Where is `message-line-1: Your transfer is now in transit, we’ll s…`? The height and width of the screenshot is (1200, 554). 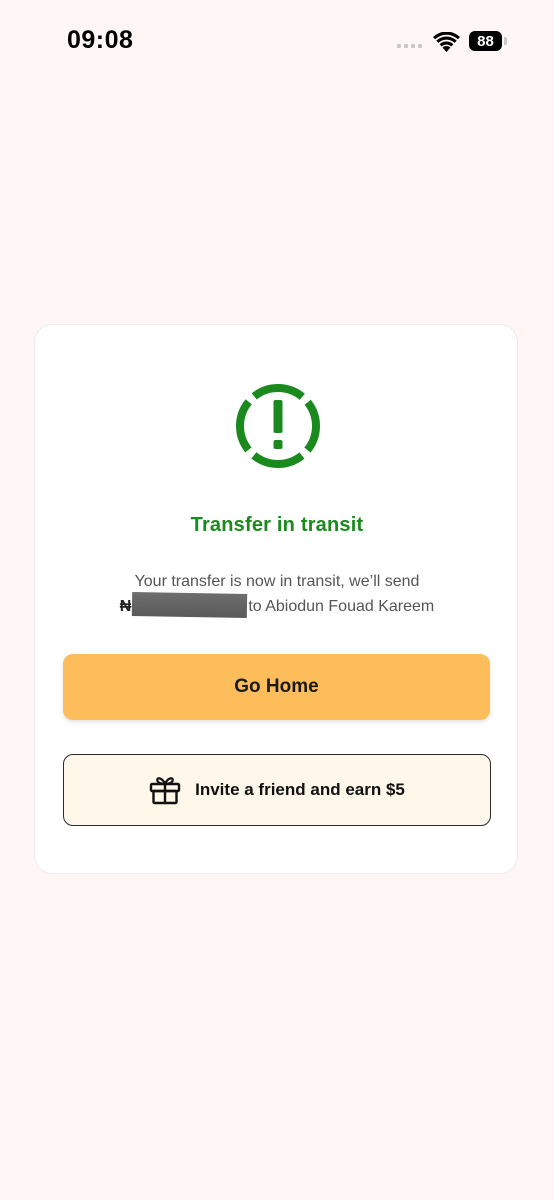
message-line-1: Your transfer is now in transit, we’ll s… is located at coordinates (277, 581).